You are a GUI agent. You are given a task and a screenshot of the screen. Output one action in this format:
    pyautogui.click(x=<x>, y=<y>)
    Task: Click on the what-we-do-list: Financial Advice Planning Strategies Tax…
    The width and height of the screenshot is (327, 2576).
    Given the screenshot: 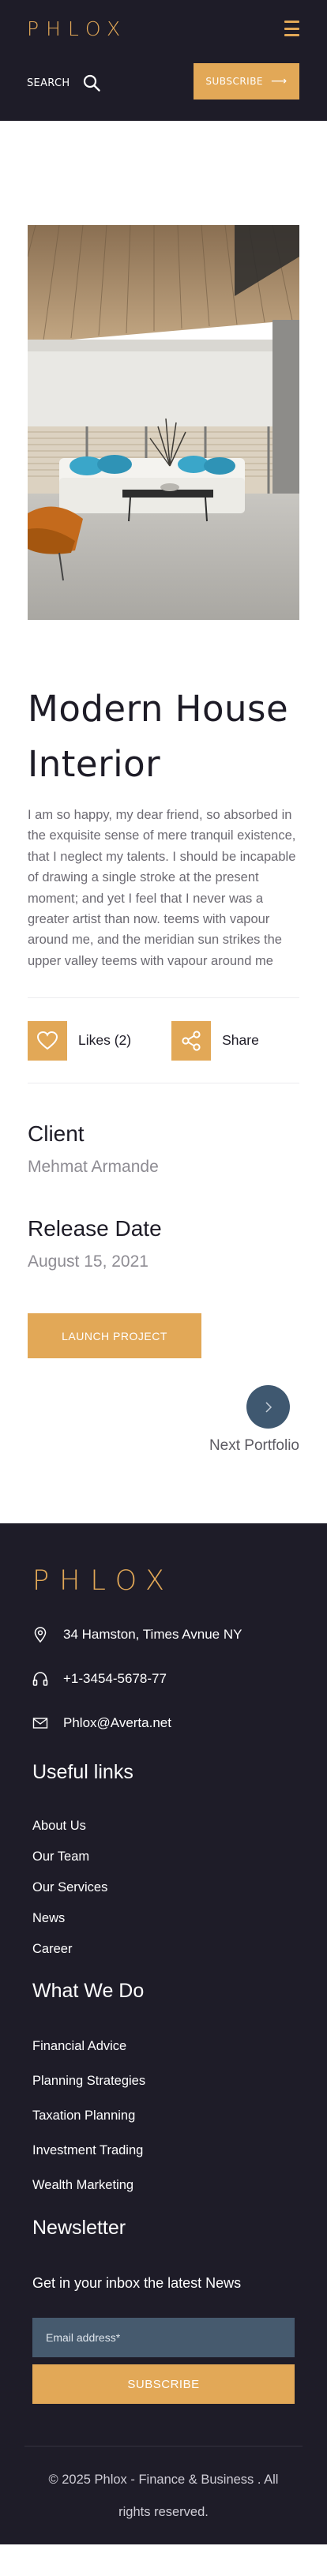 What is the action you would take?
    pyautogui.click(x=163, y=2115)
    